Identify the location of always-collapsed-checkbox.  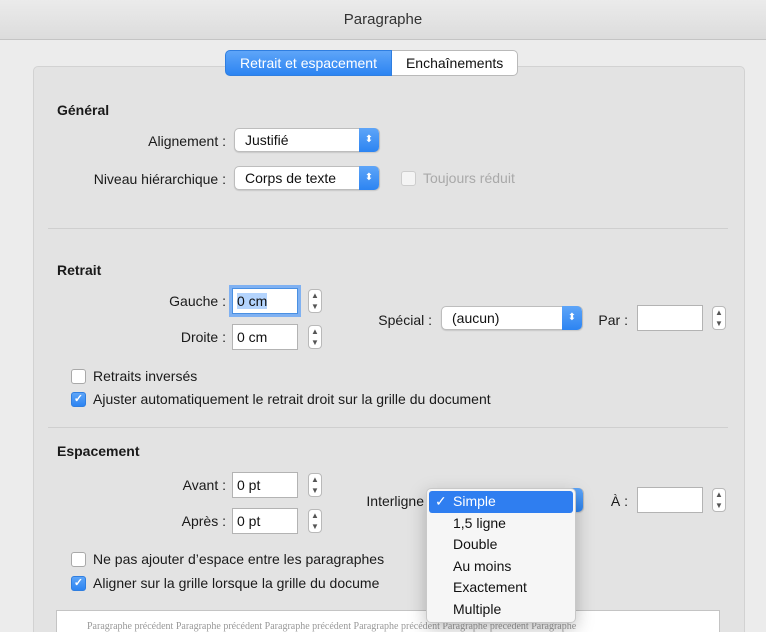
(408, 178).